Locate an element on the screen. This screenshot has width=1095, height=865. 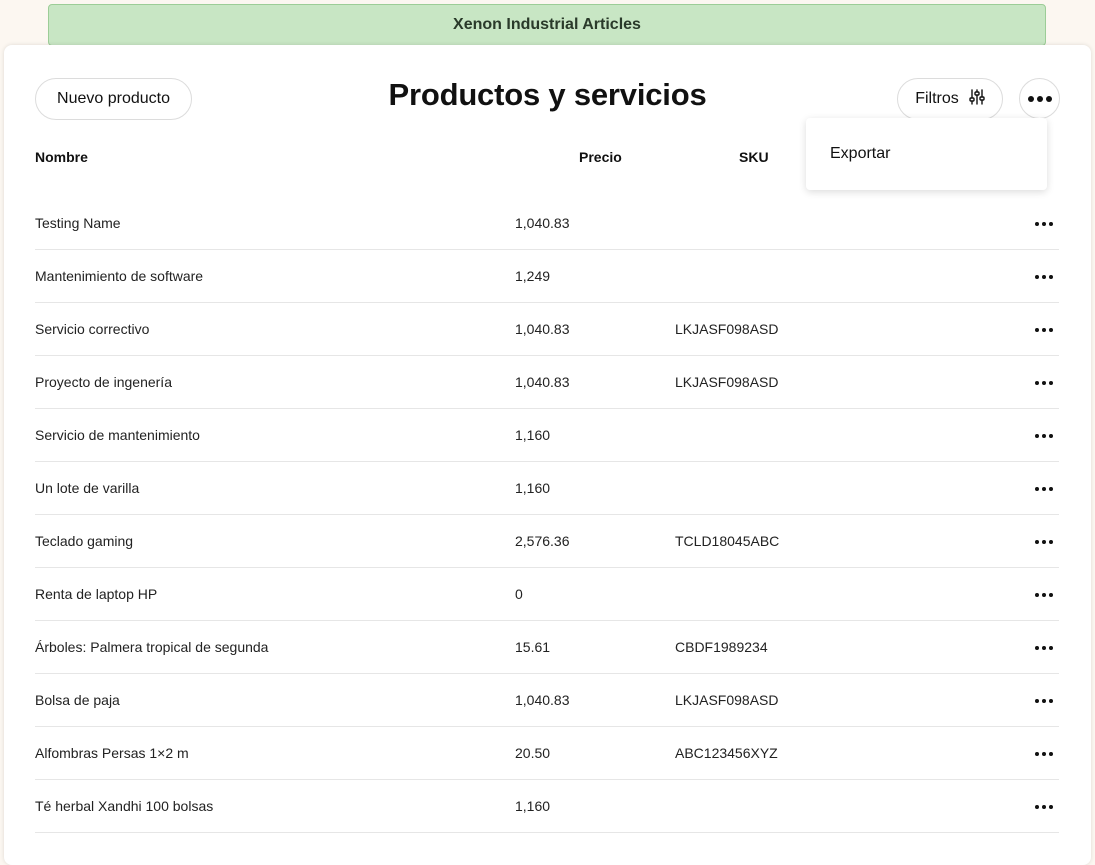
table-row: Alfombras Persas 1×2 m 20.50 ABC123456XYZ is located at coordinates (547, 753).